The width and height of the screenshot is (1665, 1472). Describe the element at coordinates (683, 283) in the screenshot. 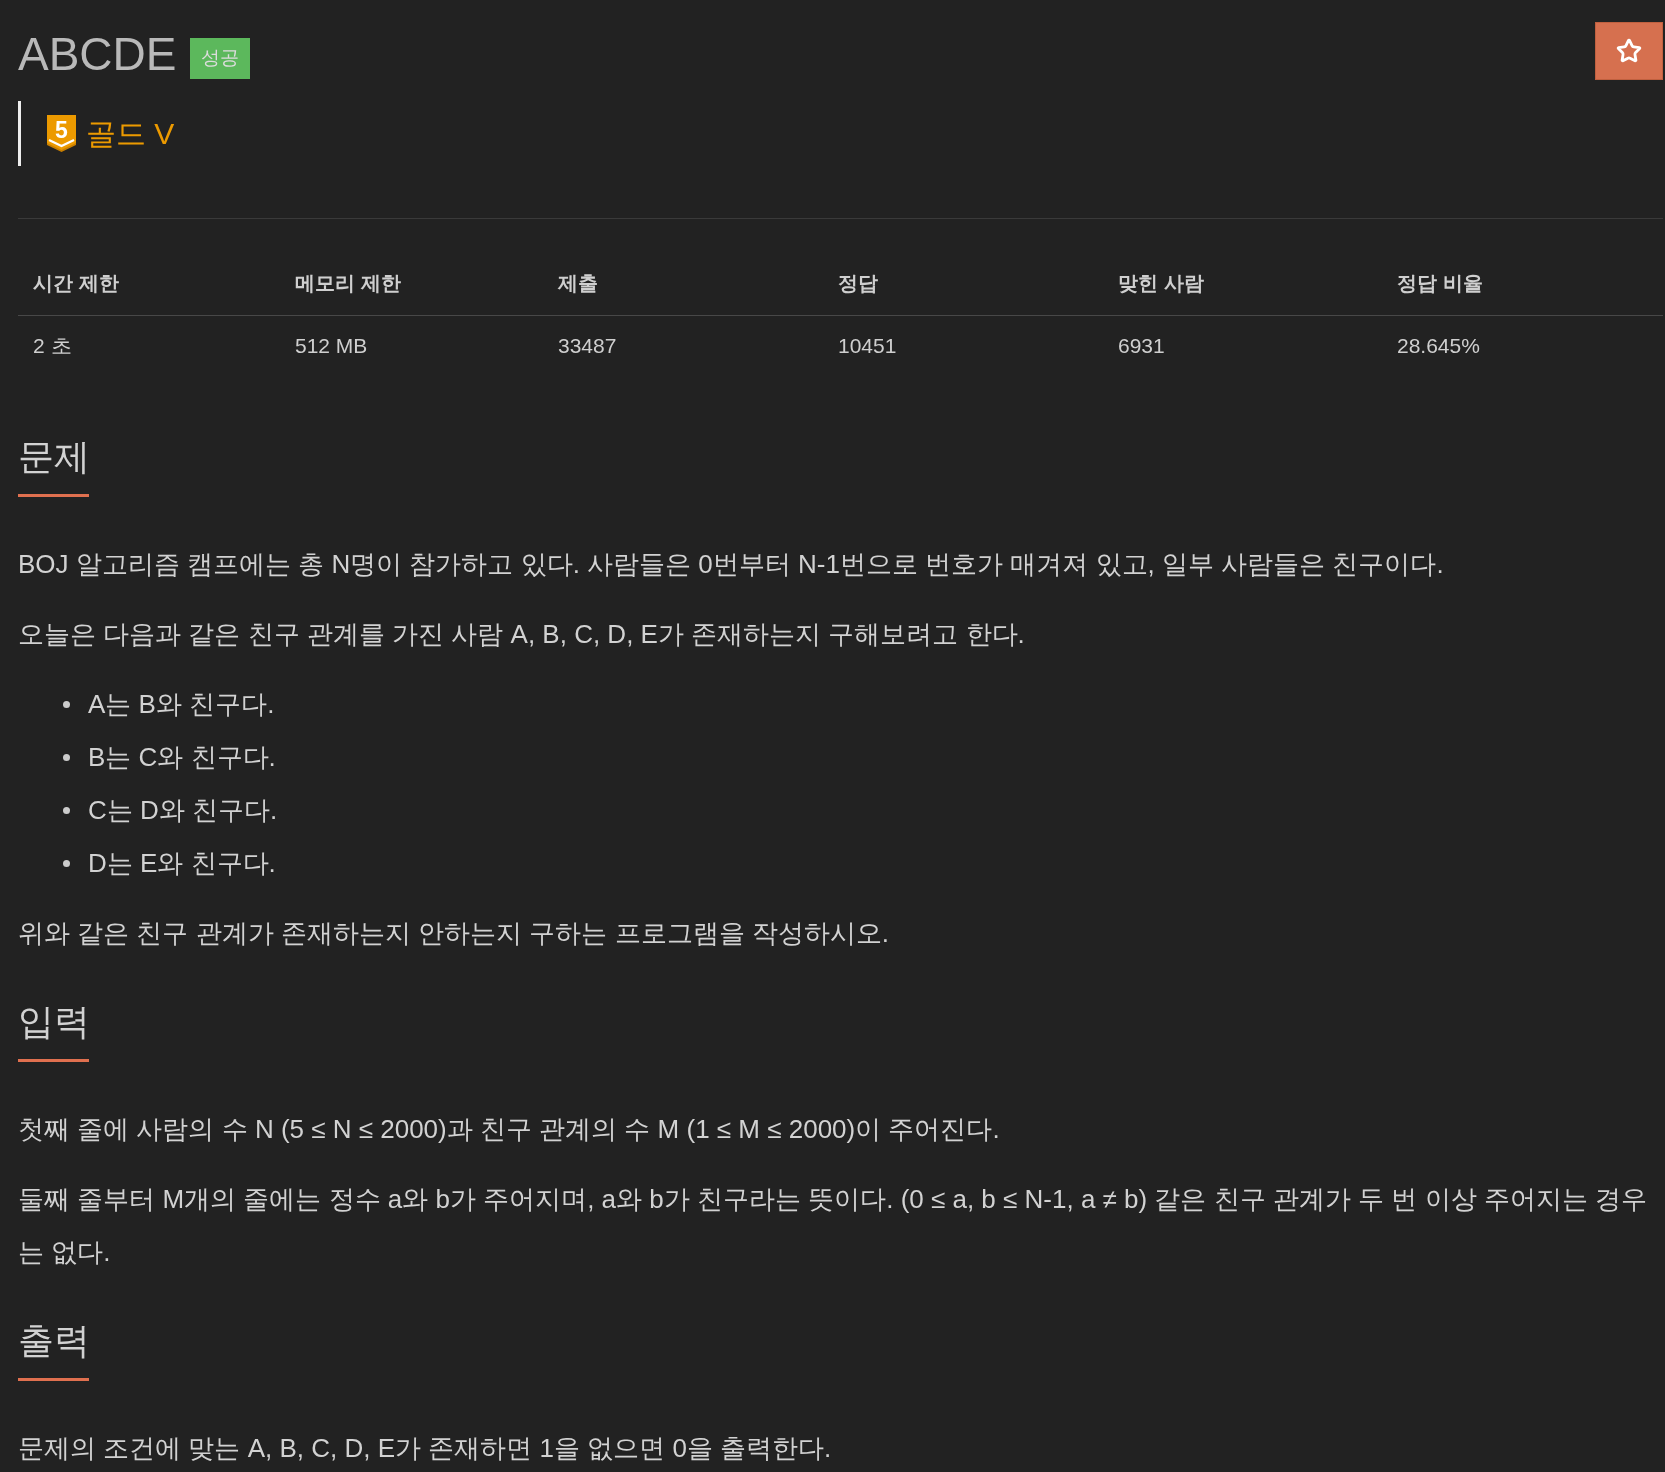

I see `table-header-cell: 제출` at that location.